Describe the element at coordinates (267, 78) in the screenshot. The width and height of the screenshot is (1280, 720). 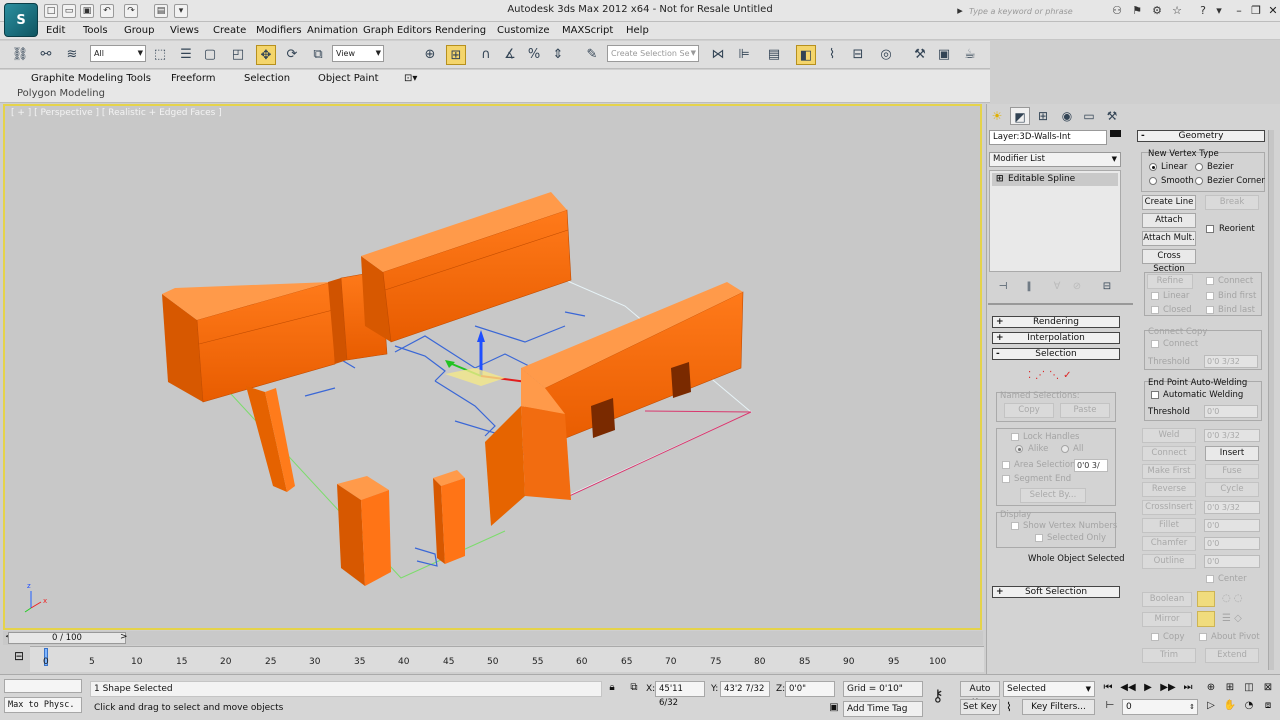
I see `tab-selection: Selection` at that location.